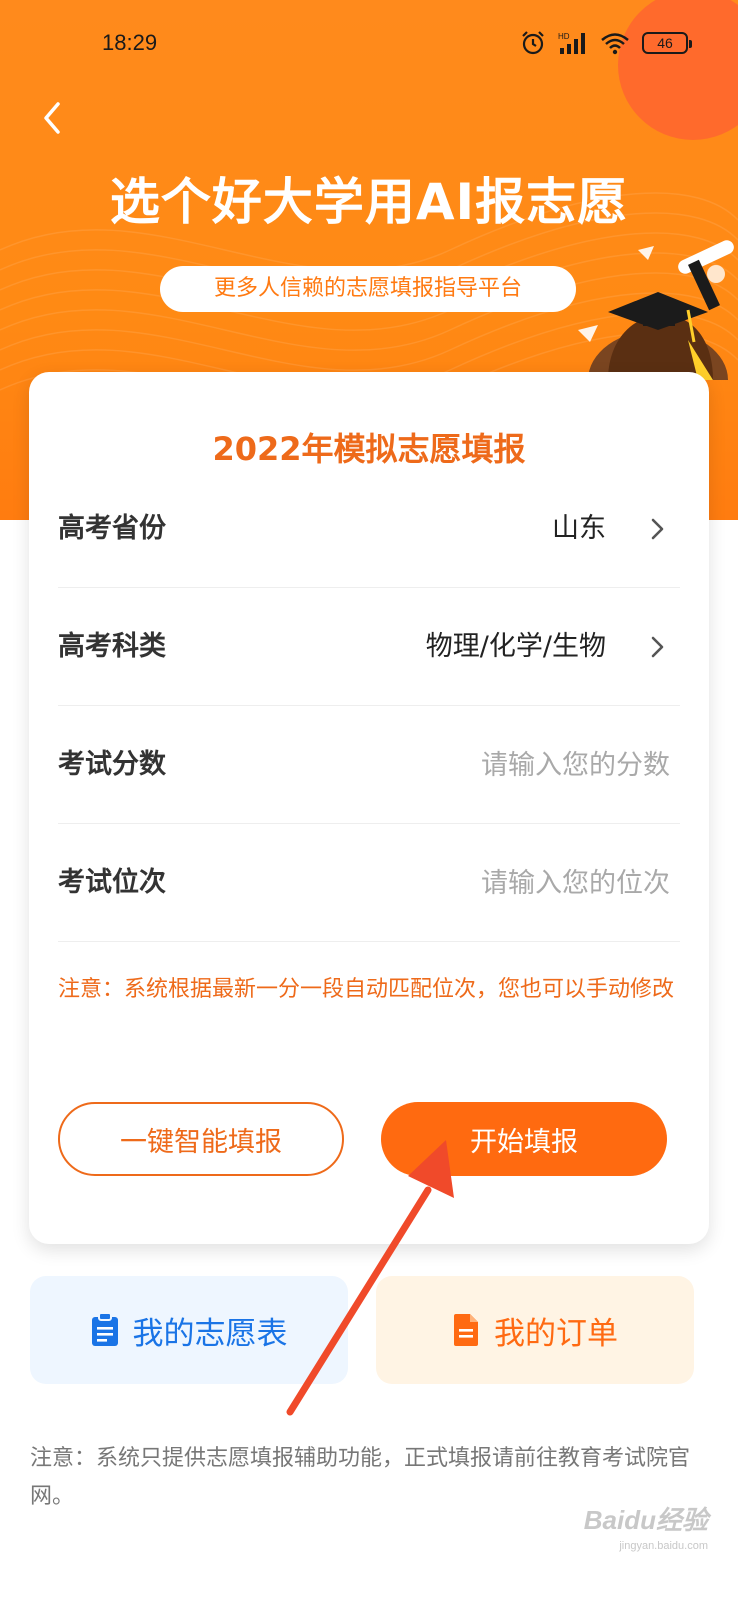  What do you see at coordinates (130, 42) in the screenshot?
I see `status-time: 18:29` at bounding box center [130, 42].